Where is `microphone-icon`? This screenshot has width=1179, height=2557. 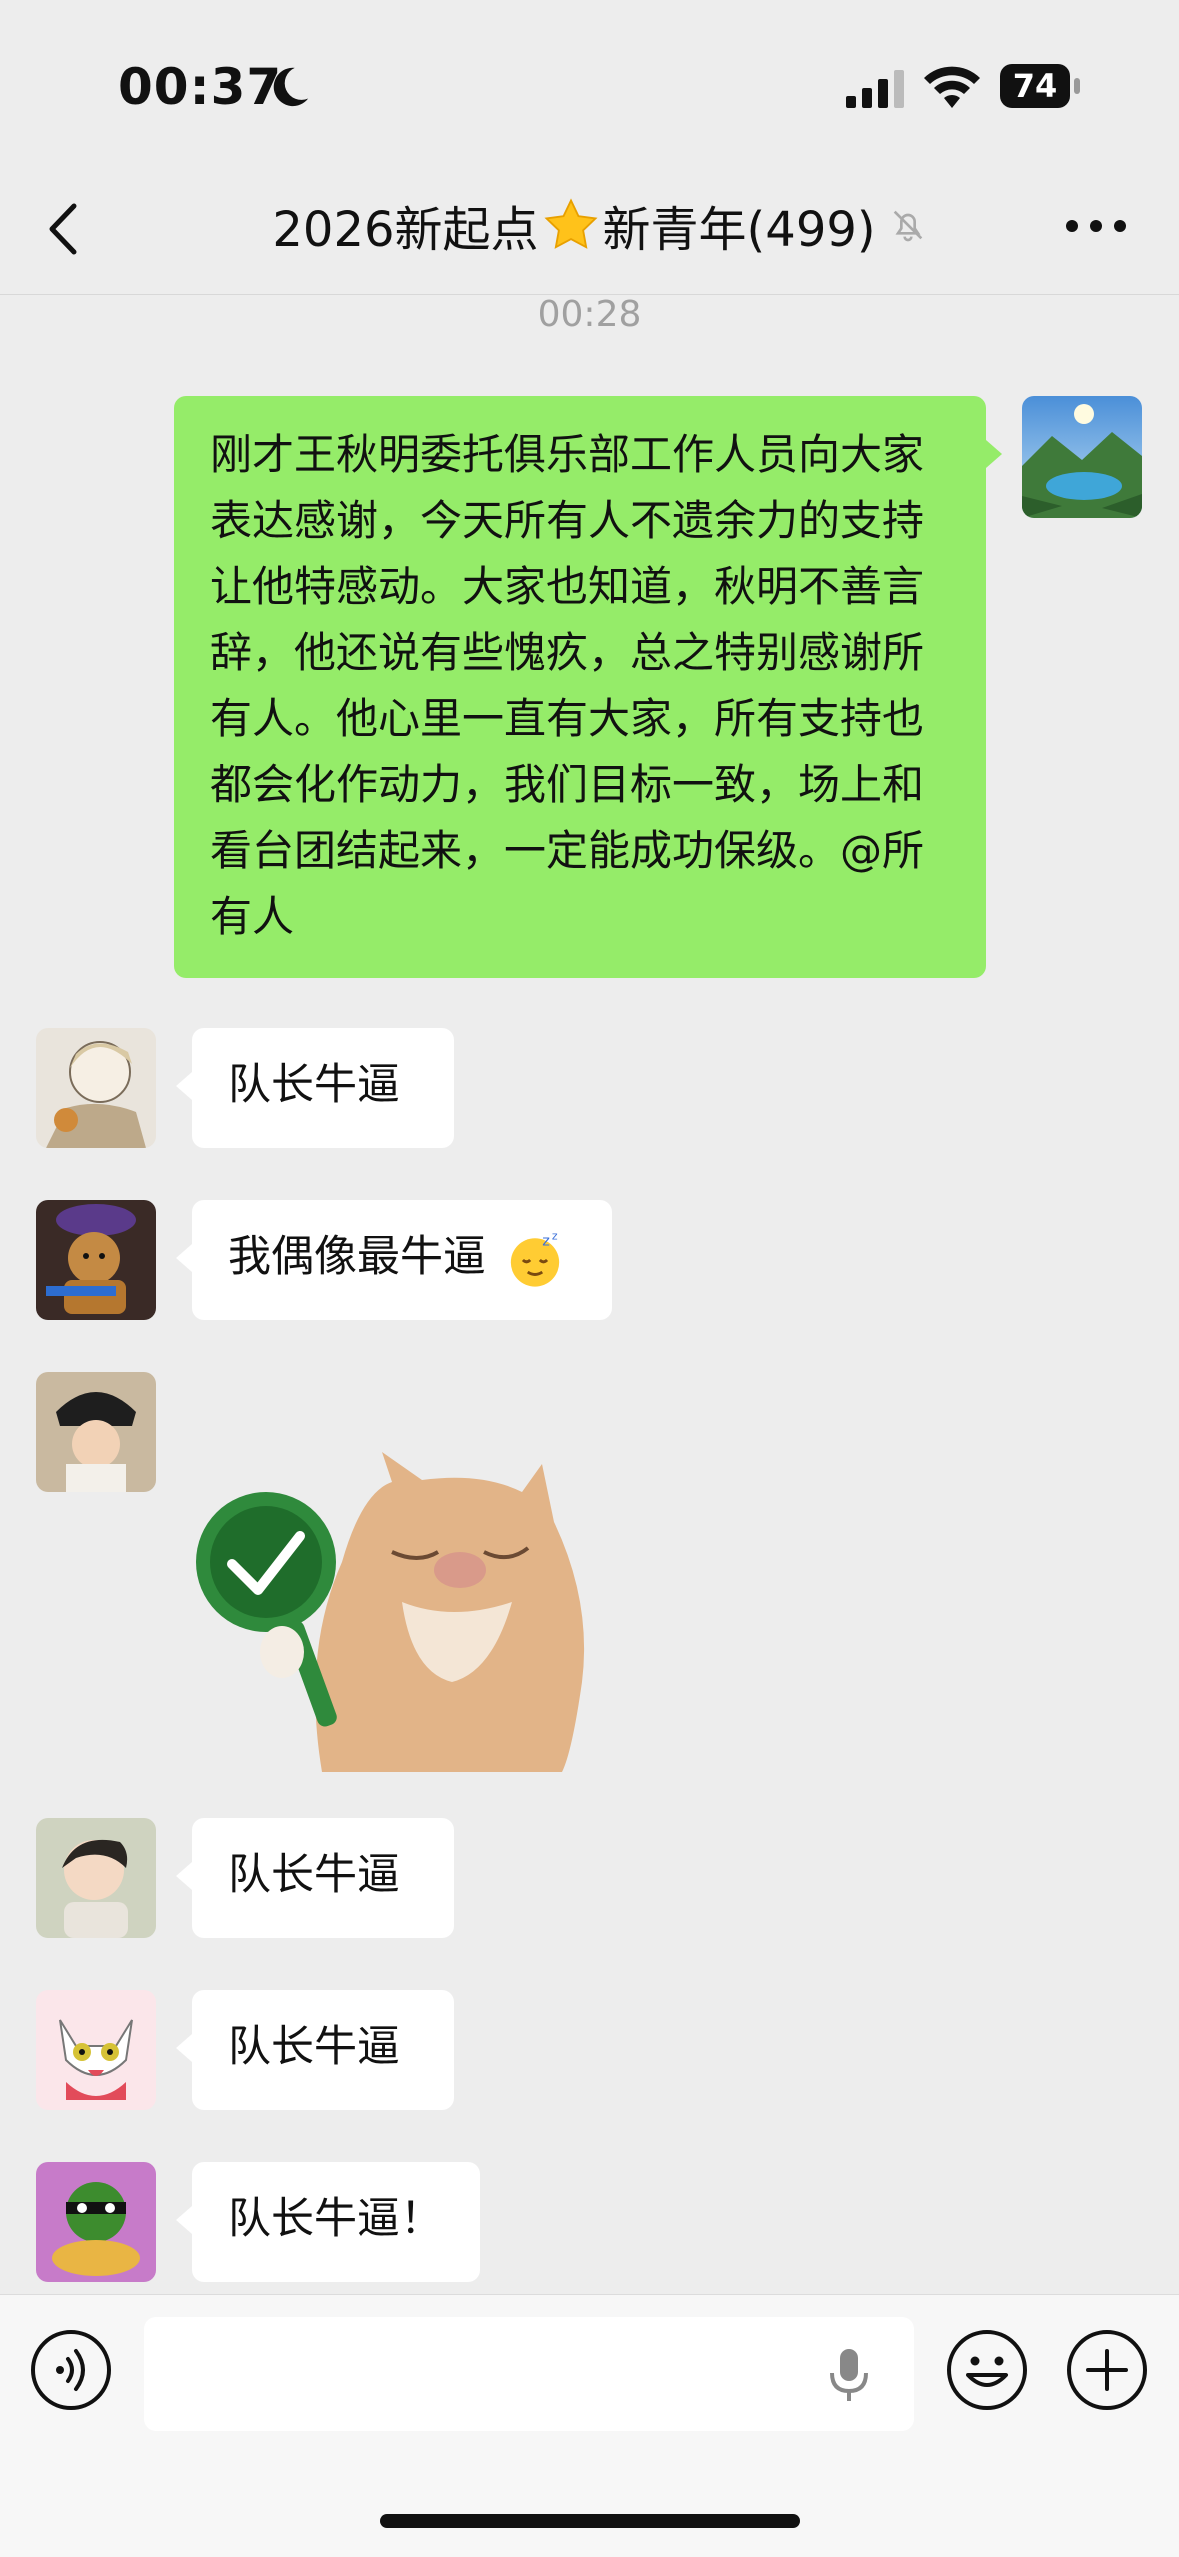 microphone-icon is located at coordinates (849, 2375).